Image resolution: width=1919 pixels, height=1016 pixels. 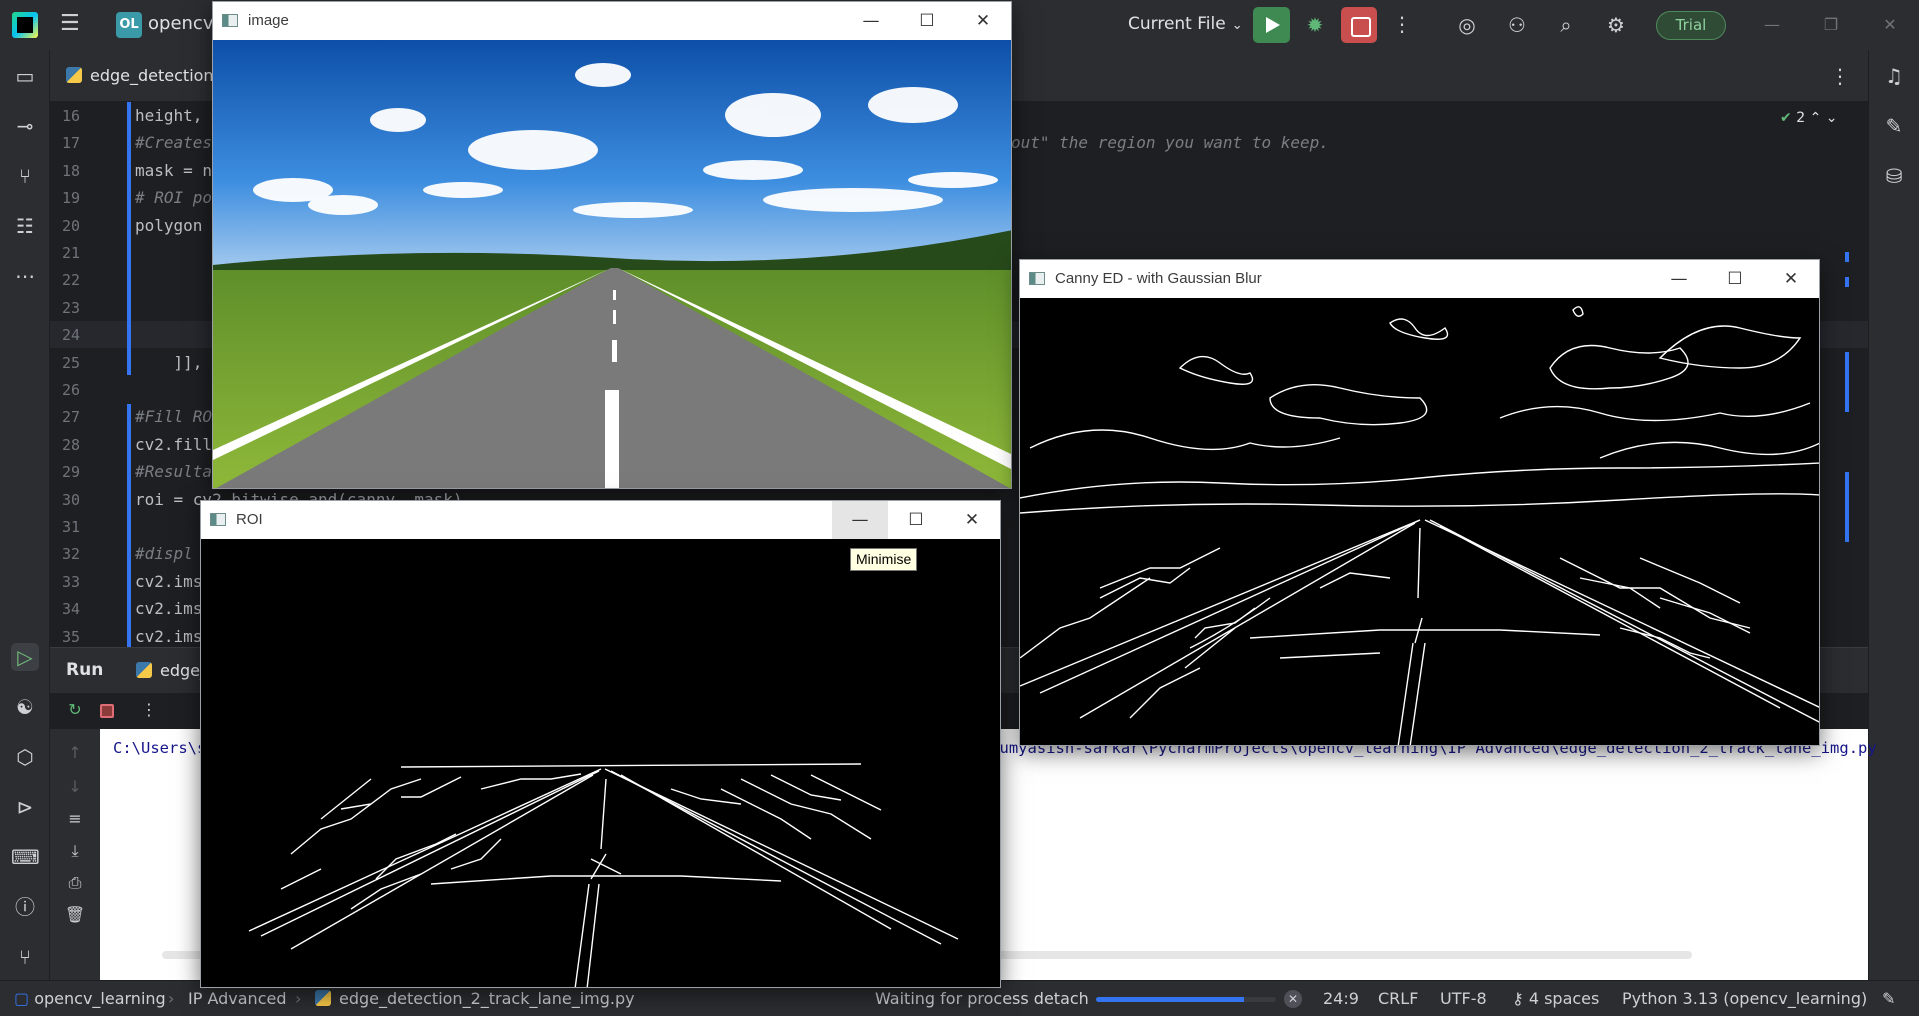 What do you see at coordinates (1463, 998) in the screenshot?
I see `file-encoding: UTF-8` at bounding box center [1463, 998].